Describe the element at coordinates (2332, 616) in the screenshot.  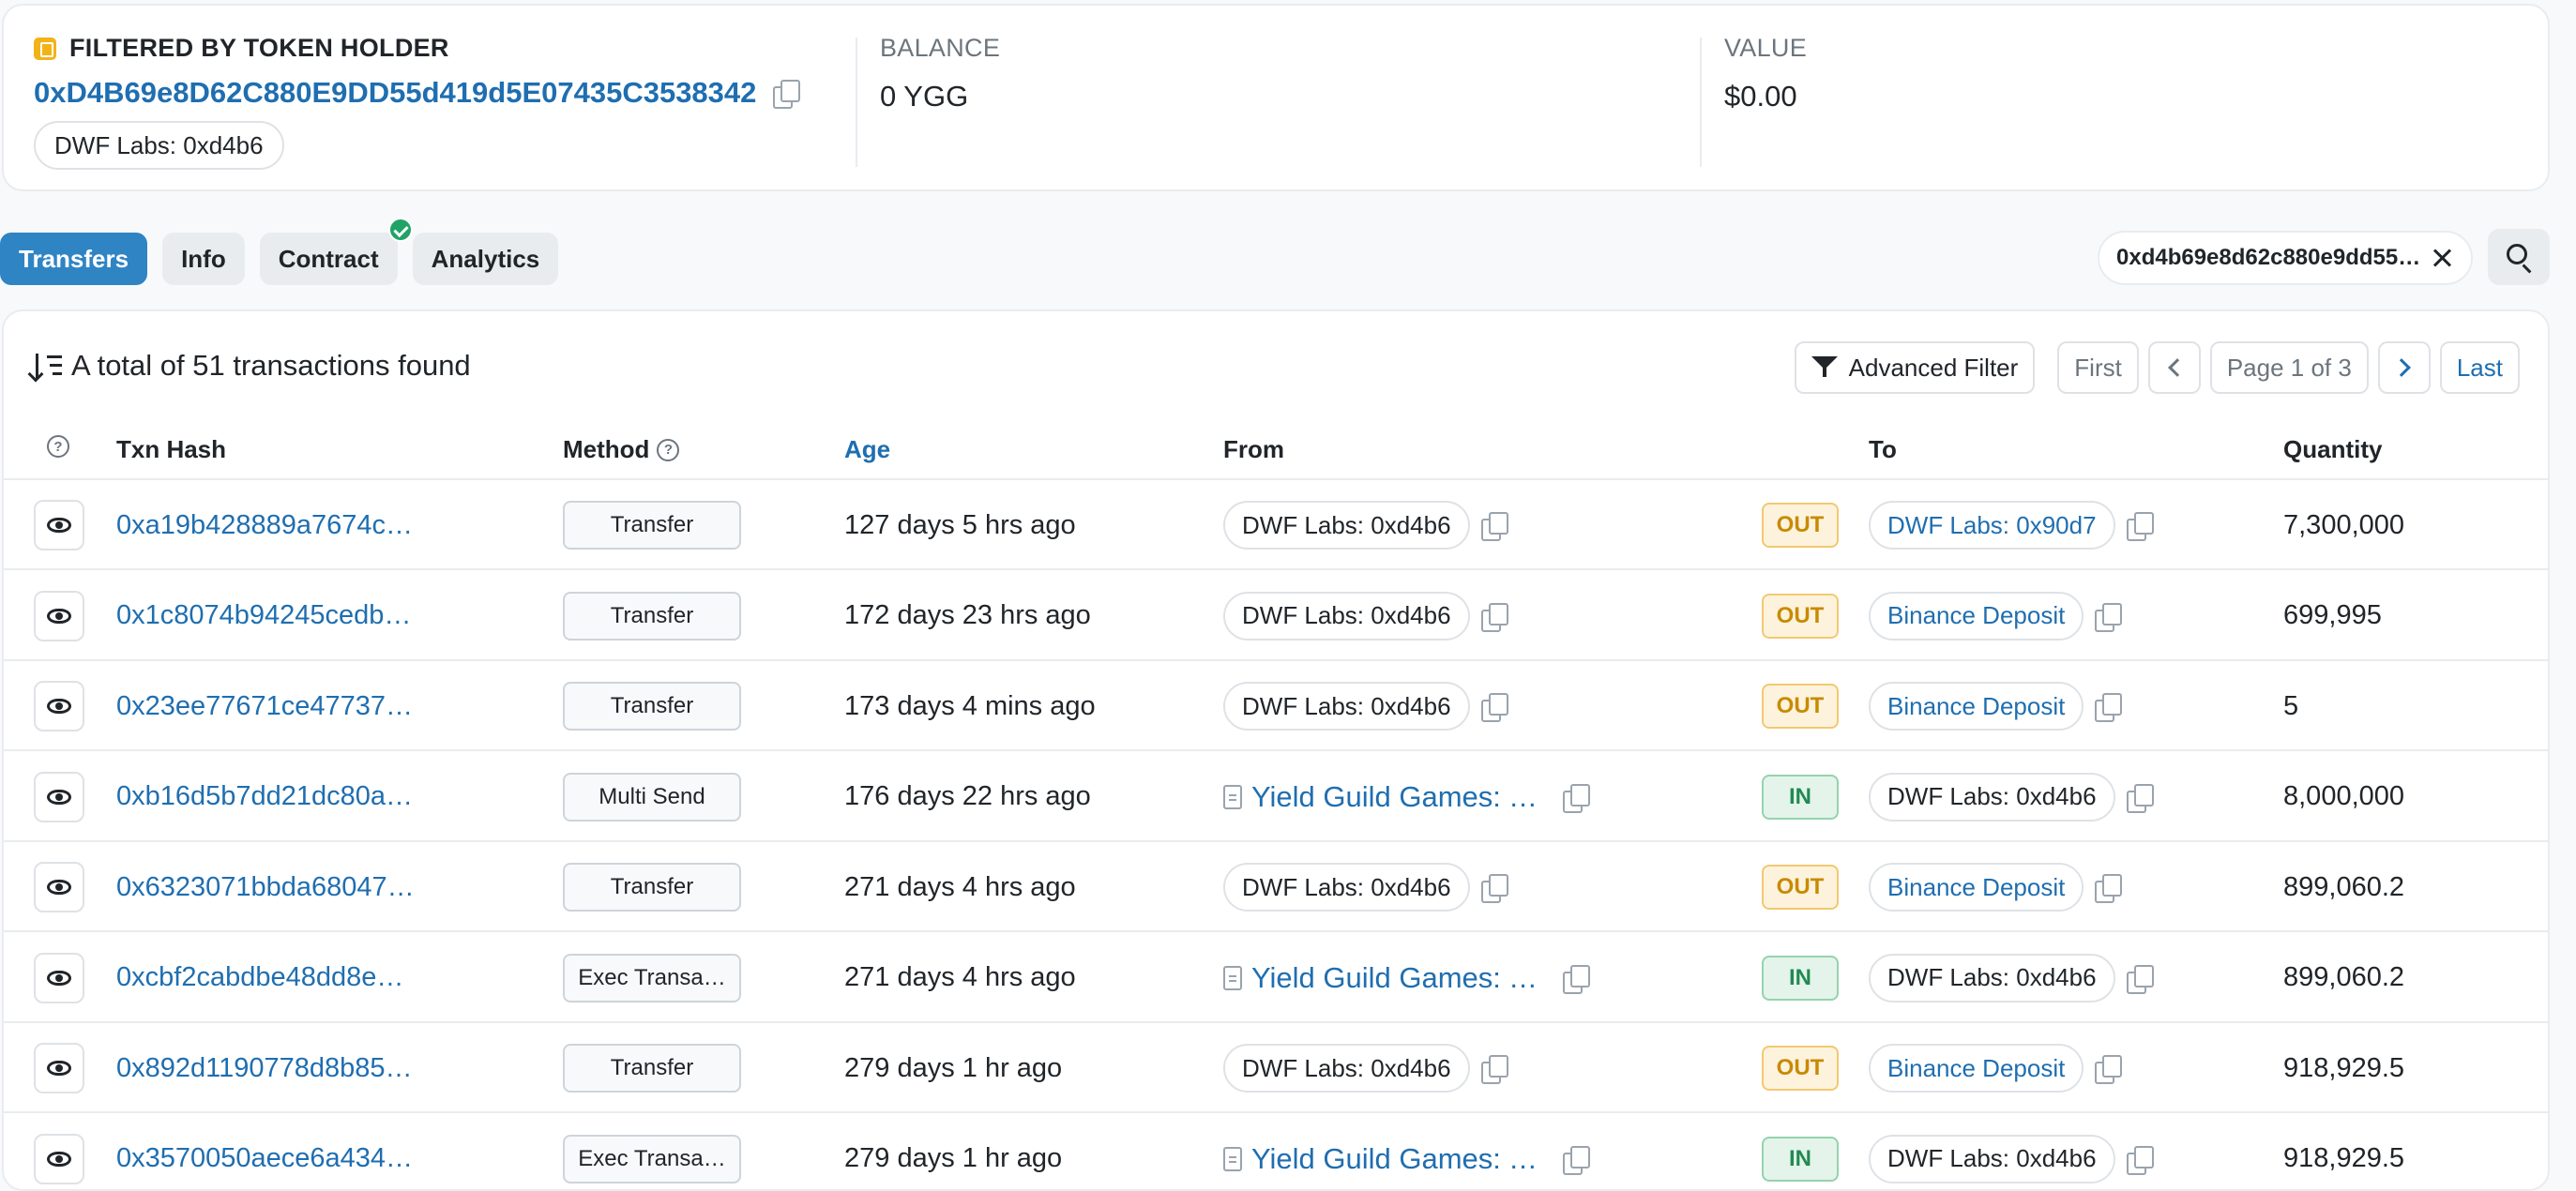
I see `quantity-cell: 699,995` at that location.